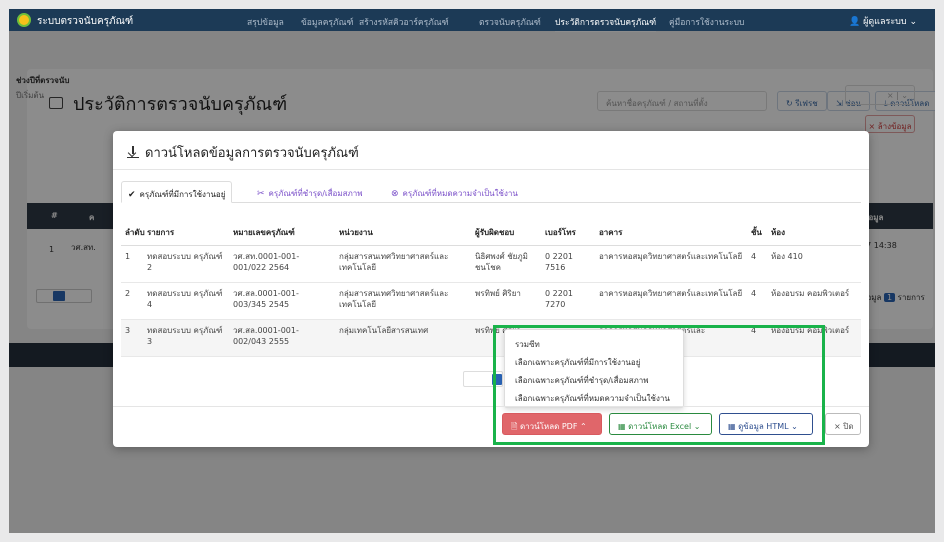 Image resolution: width=944 pixels, height=542 pixels. What do you see at coordinates (282, 301) in the screenshot?
I see `cell: วศ.สล.0001-001-003/345 2545` at bounding box center [282, 301].